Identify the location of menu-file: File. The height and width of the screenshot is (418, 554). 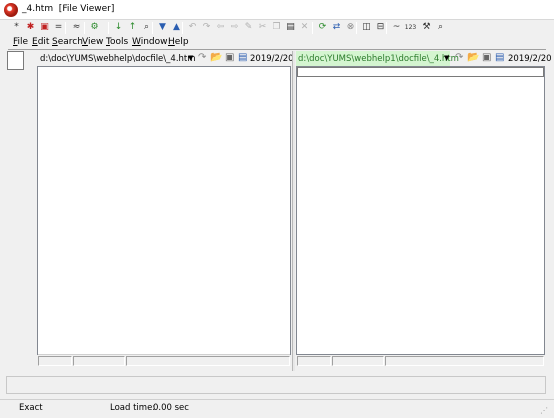
(20, 42).